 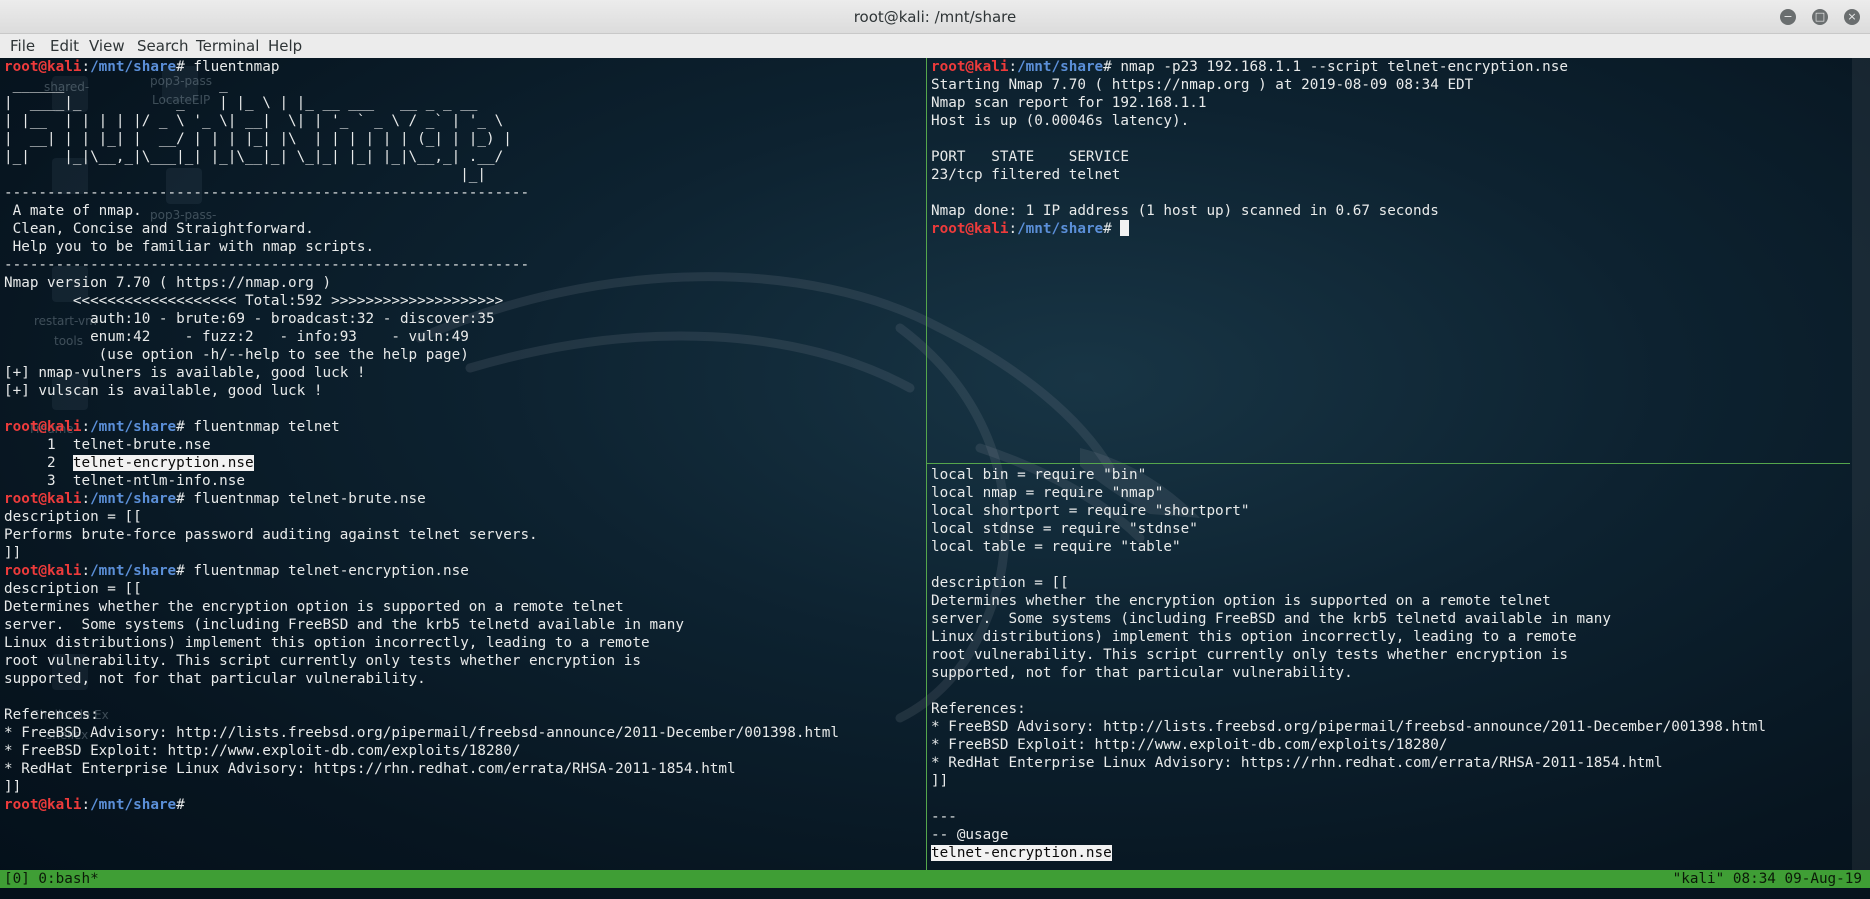 I want to click on output-line: ______ _, so click(x=463, y=85).